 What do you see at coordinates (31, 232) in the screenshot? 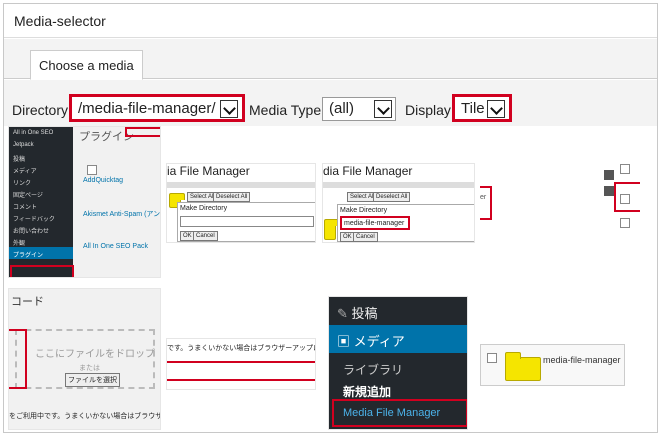
I see `sidebar-item: お問い合わせ` at bounding box center [31, 232].